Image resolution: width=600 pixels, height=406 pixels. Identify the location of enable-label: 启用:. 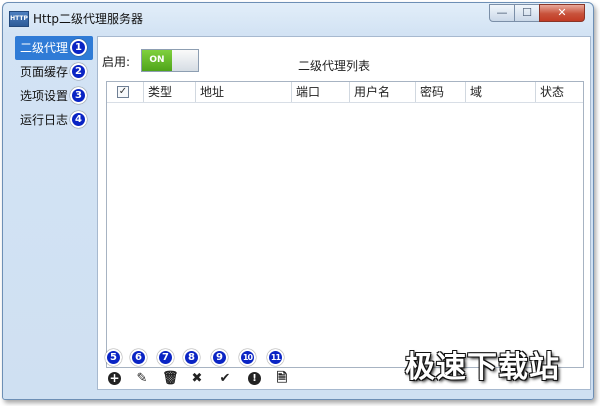
(116, 62).